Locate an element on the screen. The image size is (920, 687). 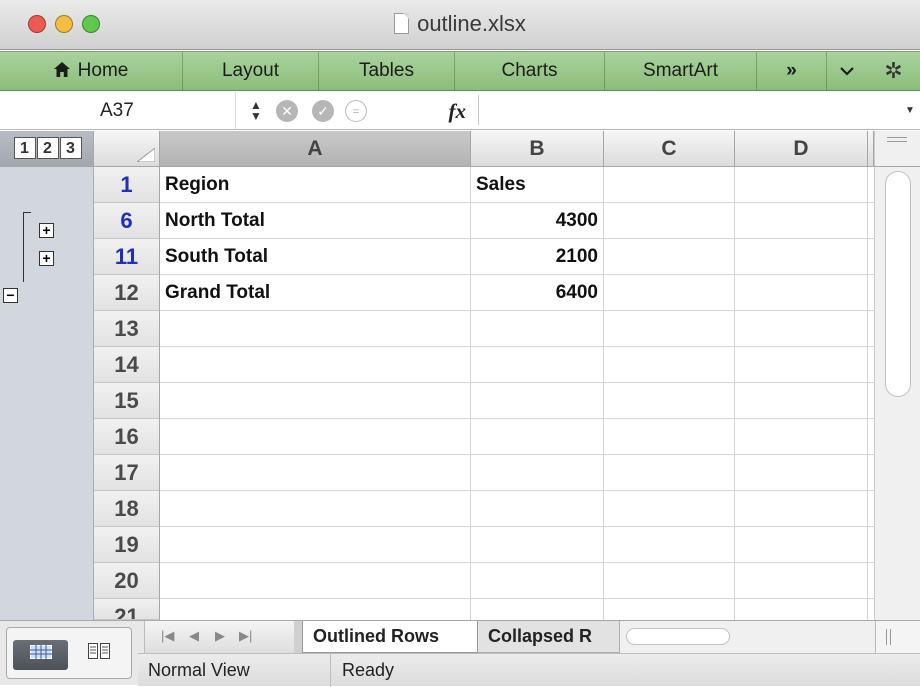
cell-a11: South Total is located at coordinates (315, 257).